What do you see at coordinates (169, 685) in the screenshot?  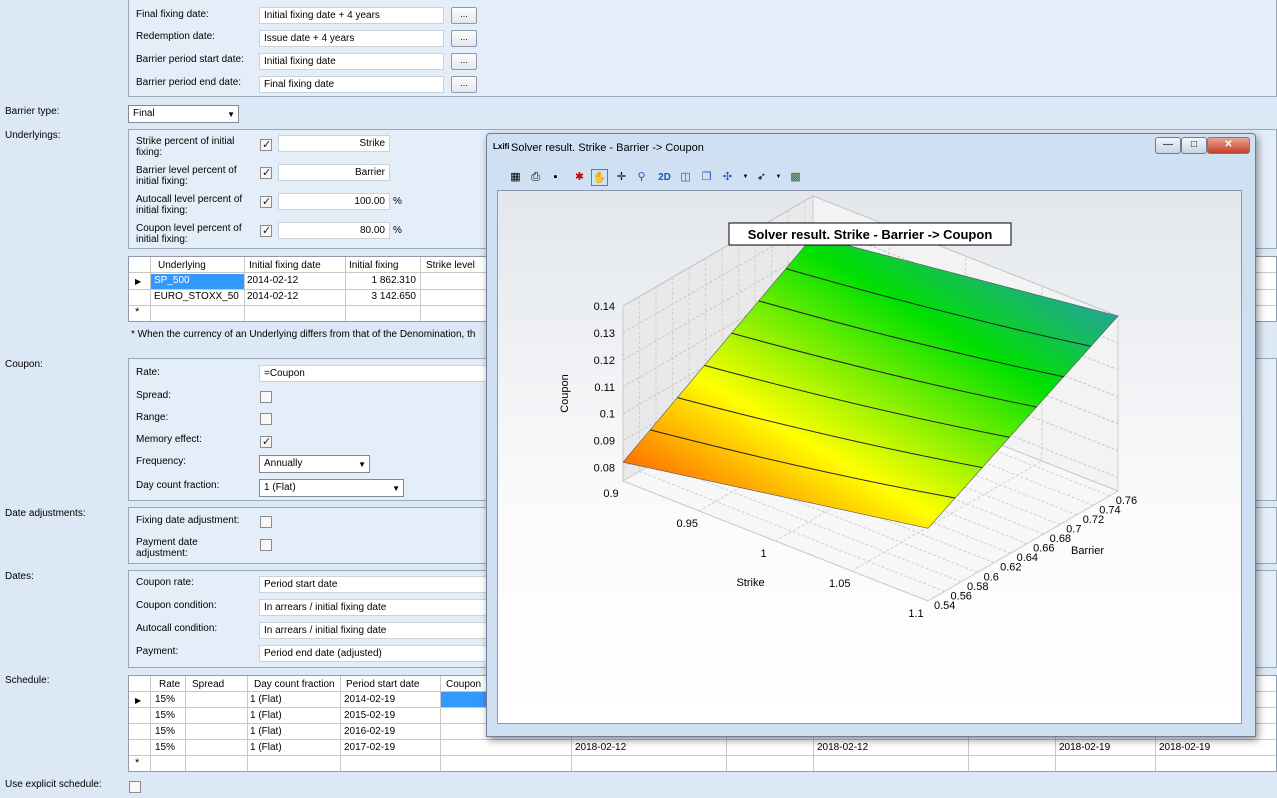 I see `col-rate: Rate` at bounding box center [169, 685].